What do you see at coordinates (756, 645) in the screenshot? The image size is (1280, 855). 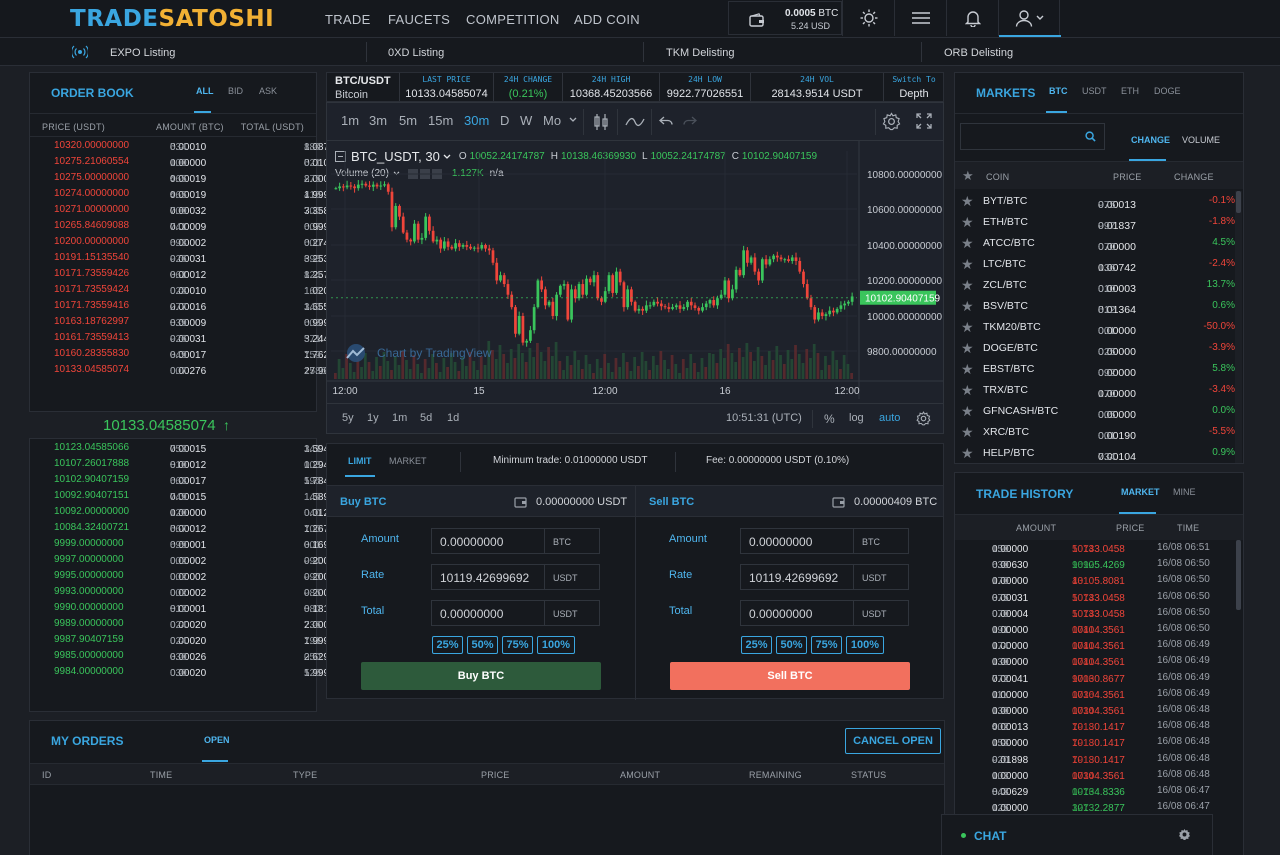 I see `sell-25-button: 25%` at bounding box center [756, 645].